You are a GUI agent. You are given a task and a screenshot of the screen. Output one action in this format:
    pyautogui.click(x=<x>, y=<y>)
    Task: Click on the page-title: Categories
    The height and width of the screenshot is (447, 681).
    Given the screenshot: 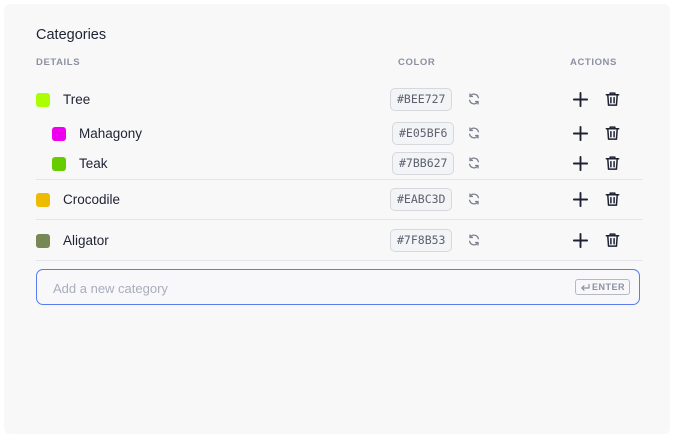 What is the action you would take?
    pyautogui.click(x=71, y=35)
    